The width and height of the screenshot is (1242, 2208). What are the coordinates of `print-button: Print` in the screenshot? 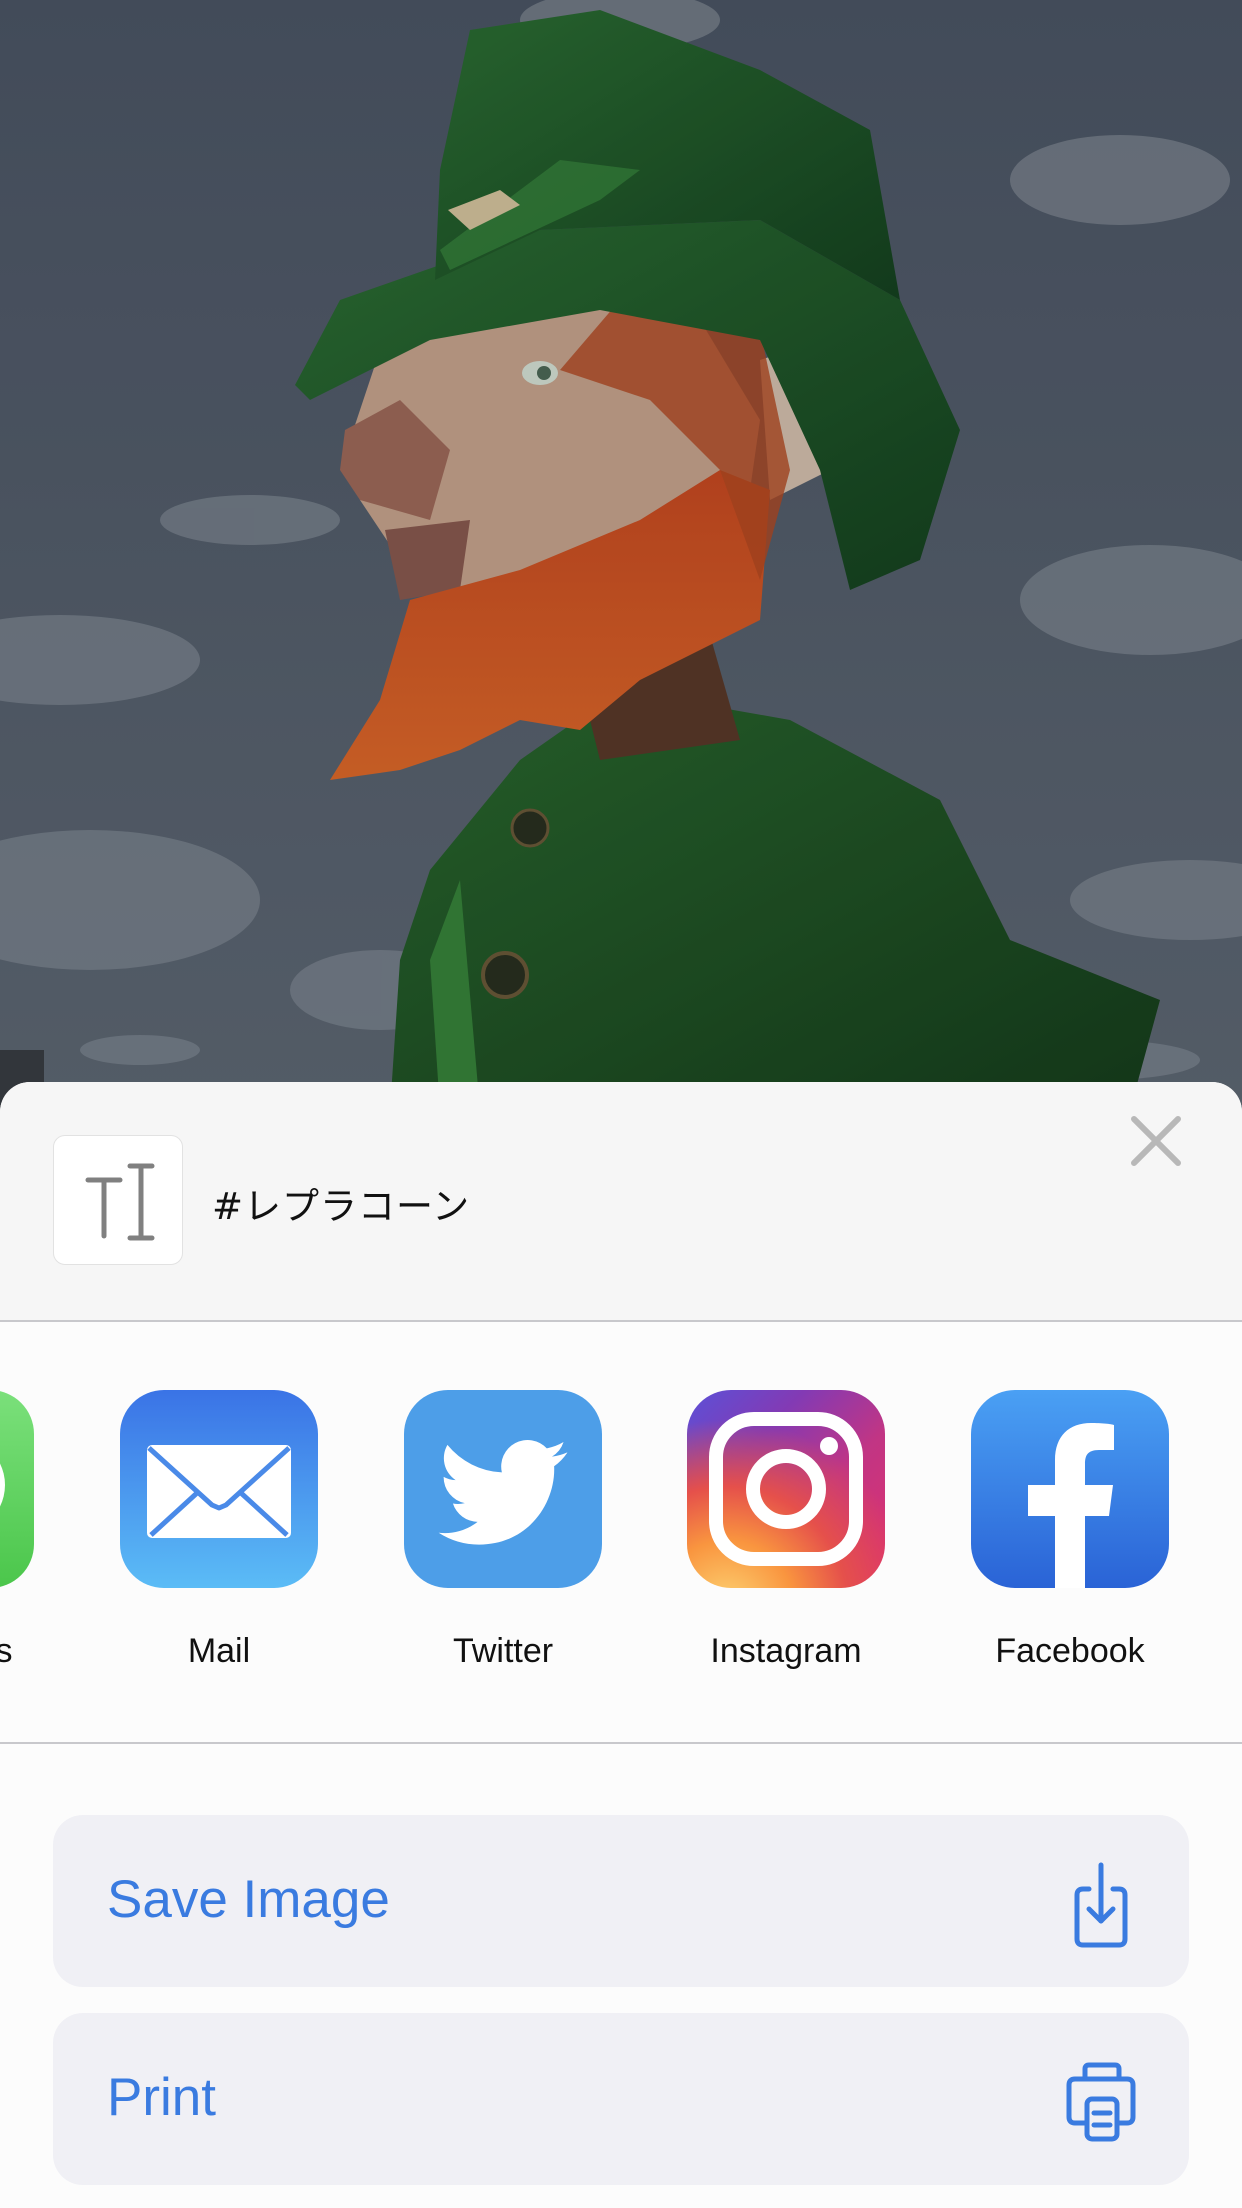 It's located at (621, 2099).